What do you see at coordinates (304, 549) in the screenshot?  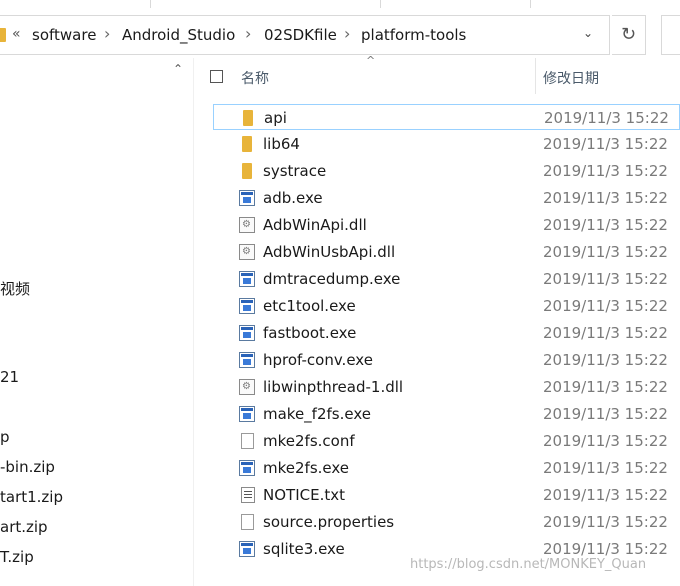 I see `file-name: sqlite3.exe` at bounding box center [304, 549].